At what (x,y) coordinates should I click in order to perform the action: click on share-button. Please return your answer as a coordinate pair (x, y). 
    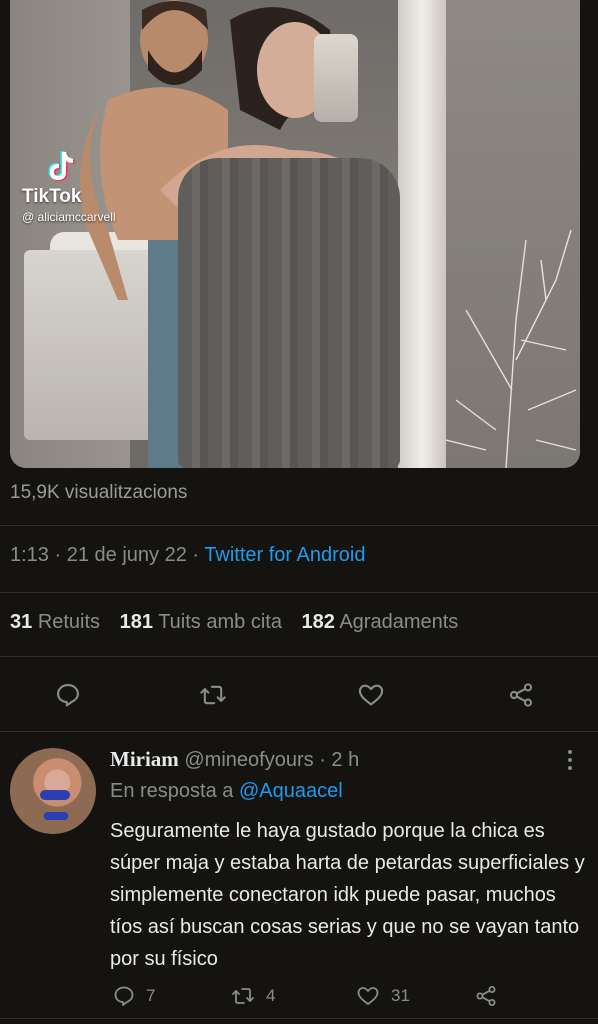
    Looking at the image, I should click on (521, 695).